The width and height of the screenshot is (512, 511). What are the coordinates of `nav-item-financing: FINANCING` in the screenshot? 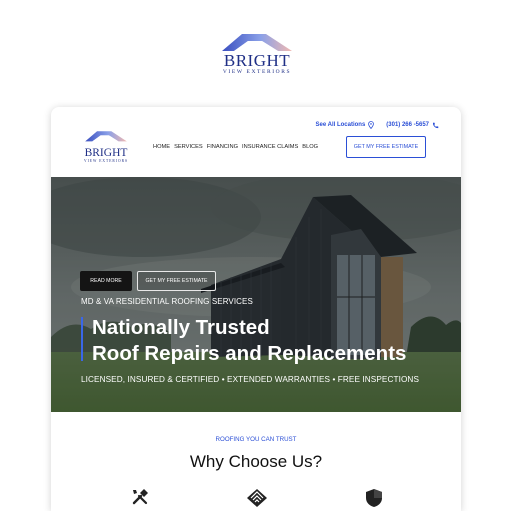 It's located at (222, 147).